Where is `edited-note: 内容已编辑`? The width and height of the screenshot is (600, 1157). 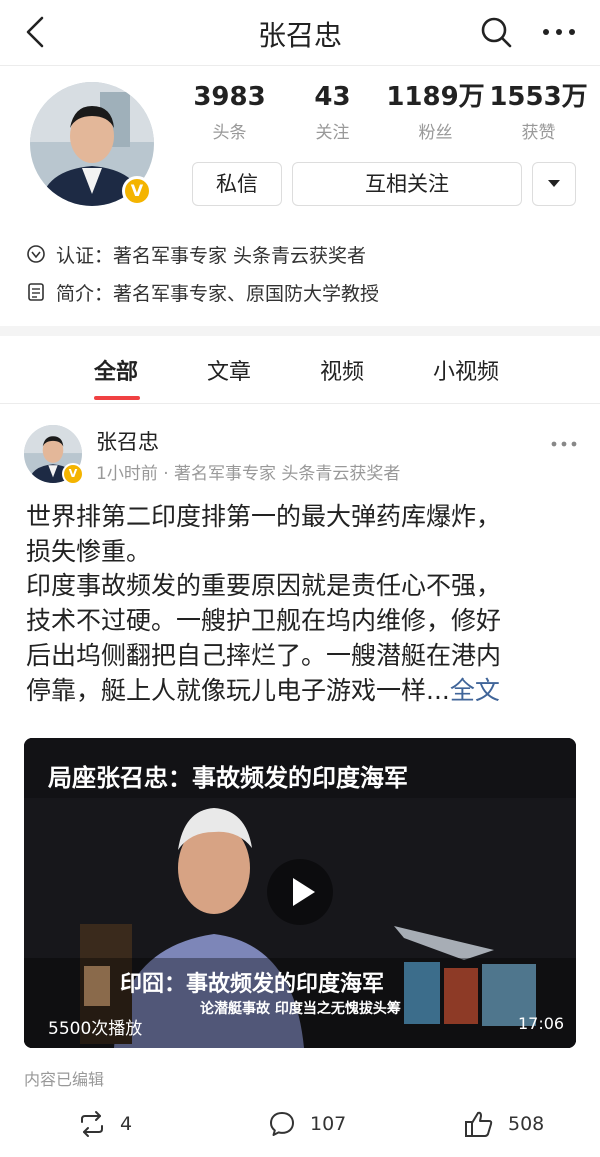
edited-note: 内容已编辑 is located at coordinates (64, 1079).